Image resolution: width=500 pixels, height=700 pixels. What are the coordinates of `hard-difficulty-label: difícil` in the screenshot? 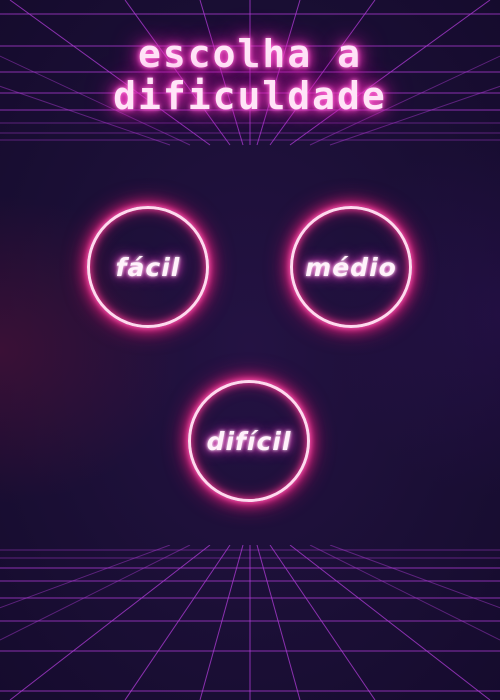 It's located at (249, 441).